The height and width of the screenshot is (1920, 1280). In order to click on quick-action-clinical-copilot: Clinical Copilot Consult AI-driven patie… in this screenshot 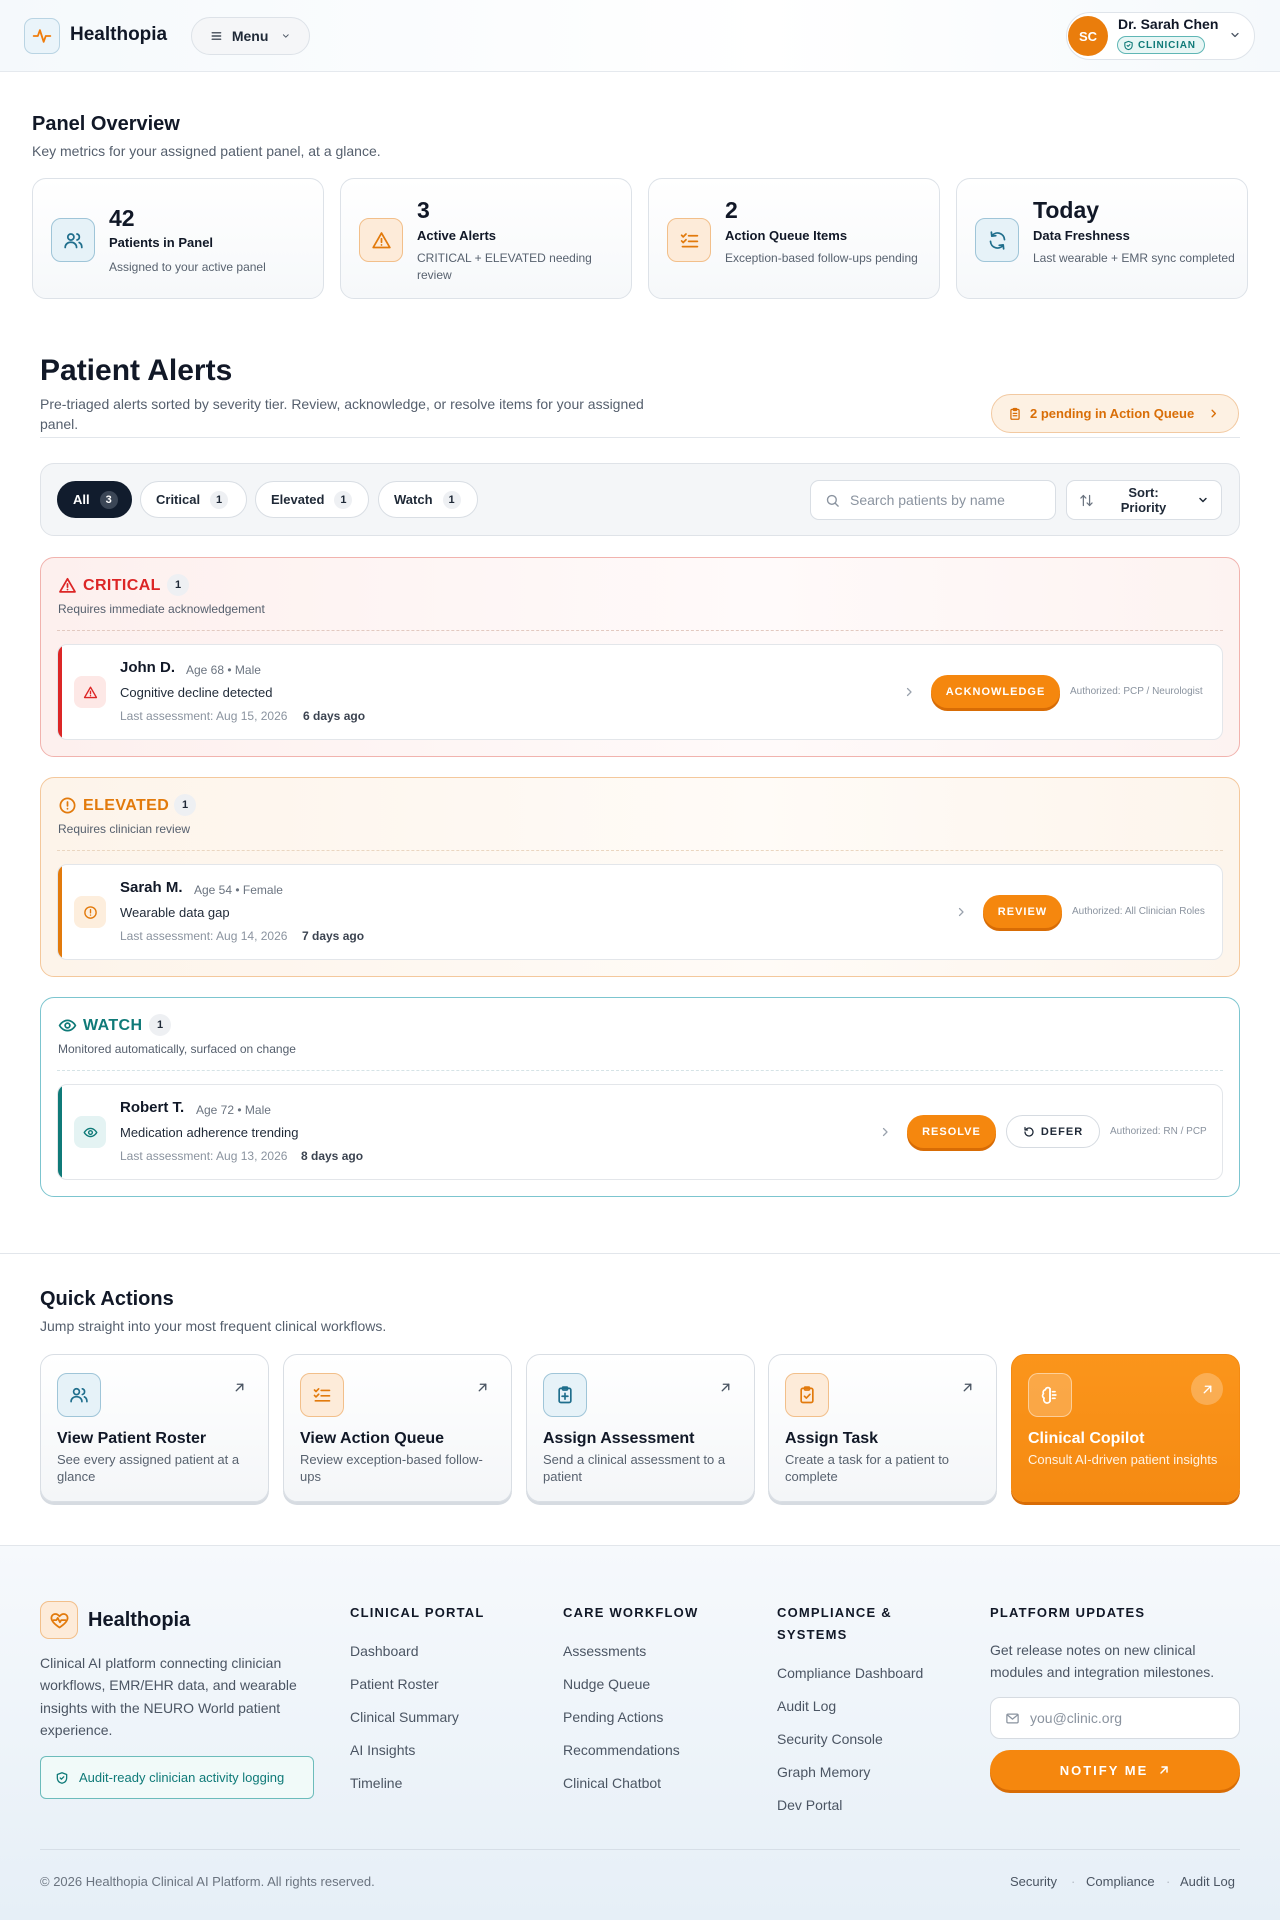, I will do `click(1125, 1428)`.